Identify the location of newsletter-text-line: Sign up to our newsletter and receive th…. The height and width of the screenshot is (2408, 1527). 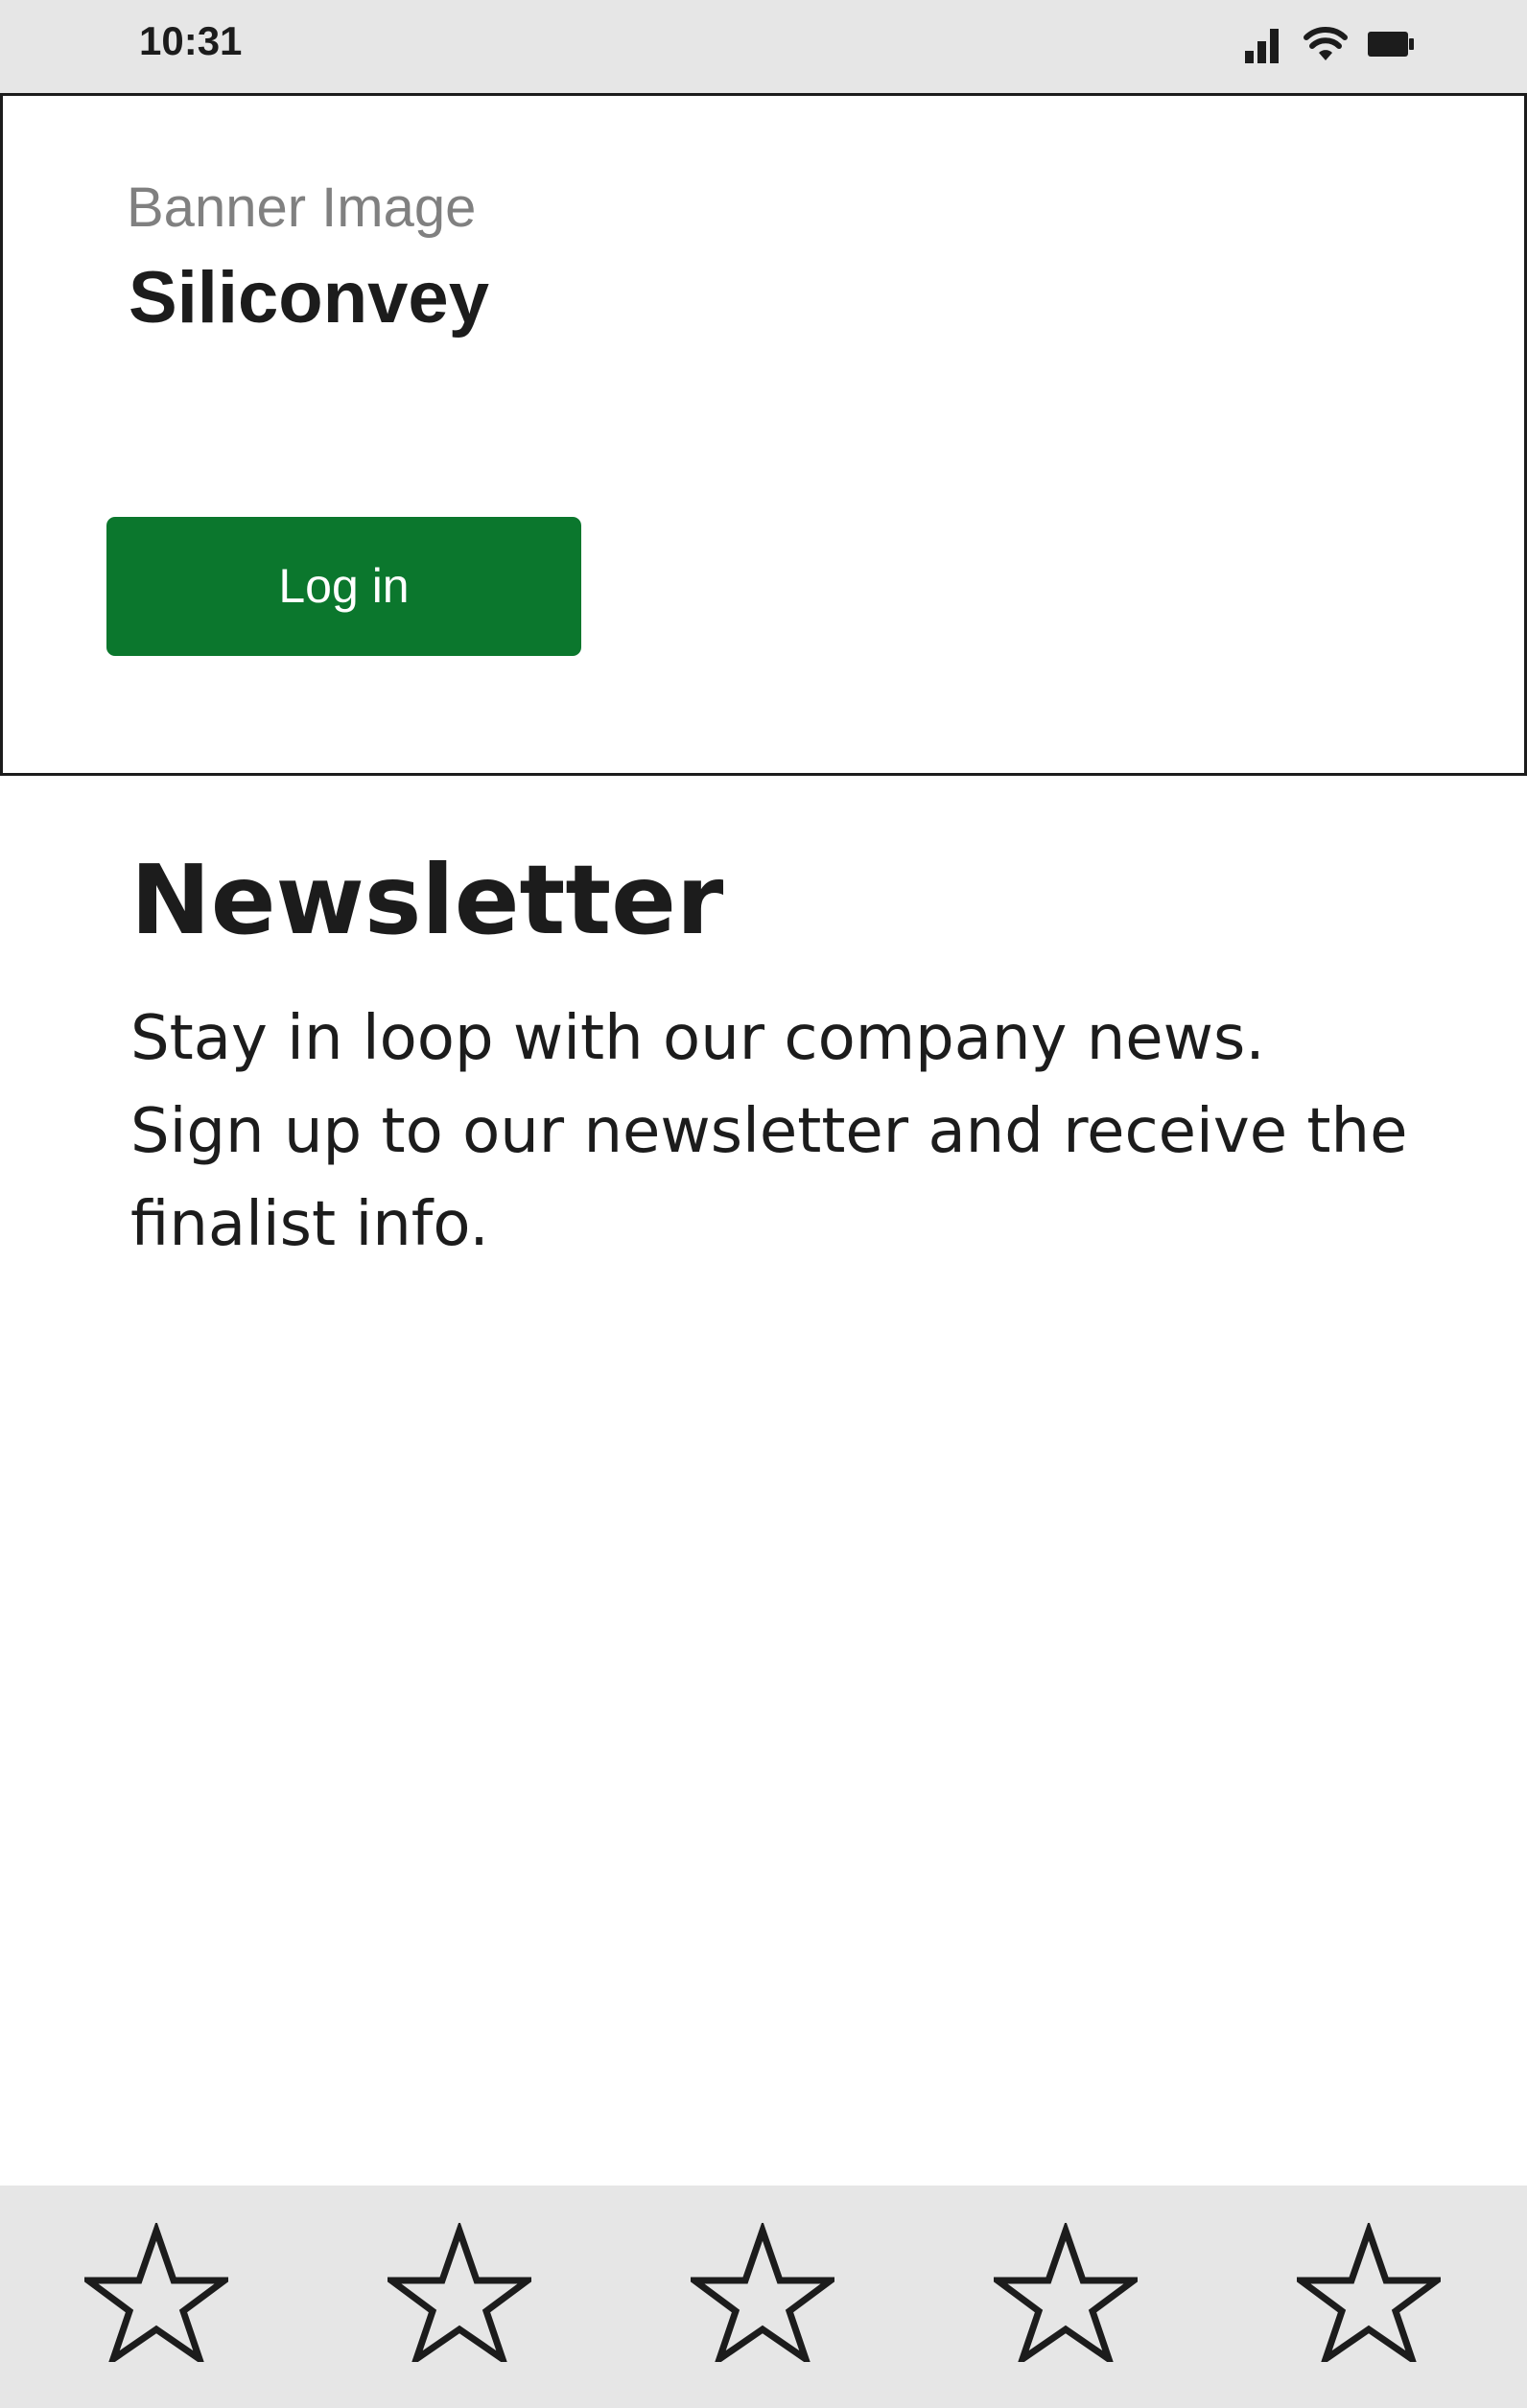
(769, 1131).